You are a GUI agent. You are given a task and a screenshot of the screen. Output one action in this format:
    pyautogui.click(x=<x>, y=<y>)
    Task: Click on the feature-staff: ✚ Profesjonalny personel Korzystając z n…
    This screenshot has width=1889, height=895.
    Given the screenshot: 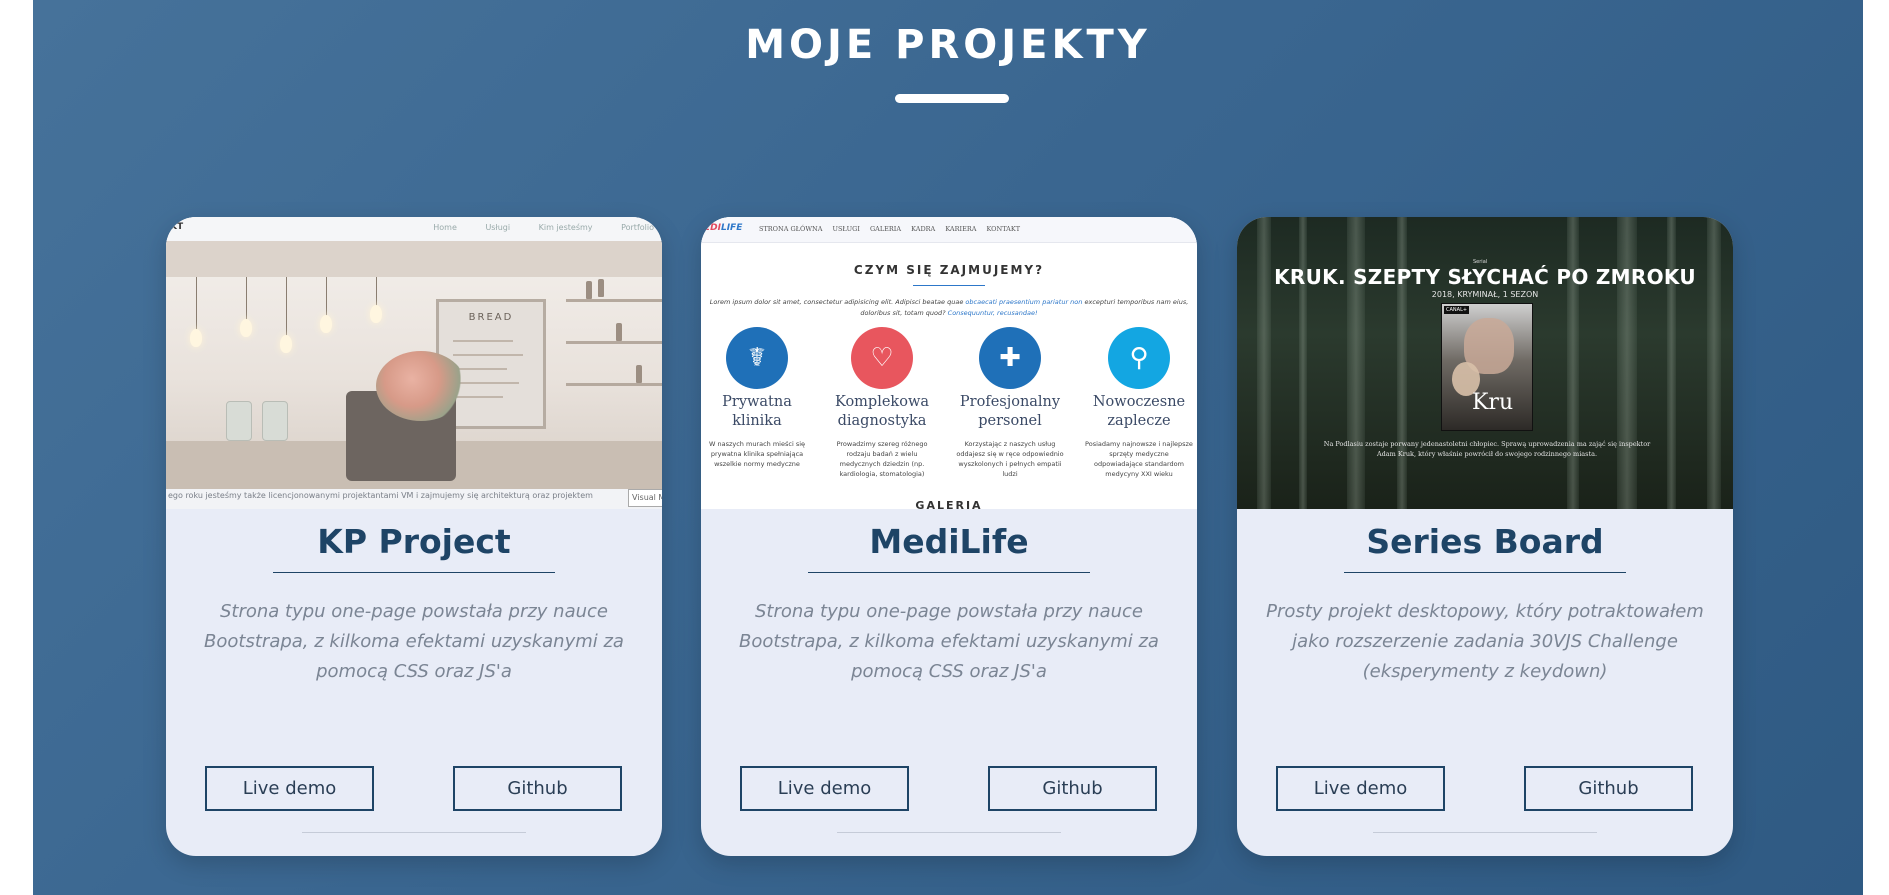 What is the action you would take?
    pyautogui.click(x=1010, y=403)
    